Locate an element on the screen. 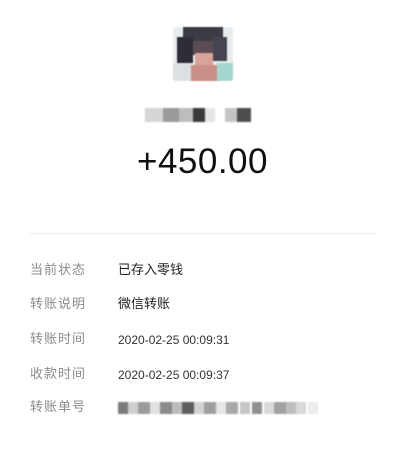 The width and height of the screenshot is (405, 457). detail-row-transfer-time: 转账时间 2020-02-25 00:09:31 is located at coordinates (210, 340).